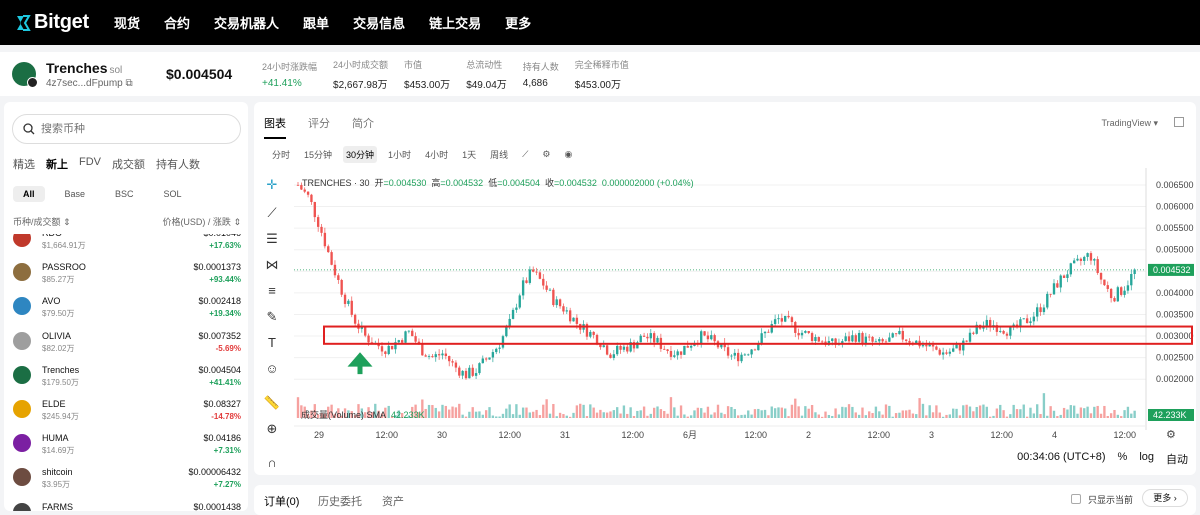 Image resolution: width=1200 pixels, height=515 pixels. Describe the element at coordinates (499, 154) in the screenshot. I see `tf-1w: 周线` at that location.